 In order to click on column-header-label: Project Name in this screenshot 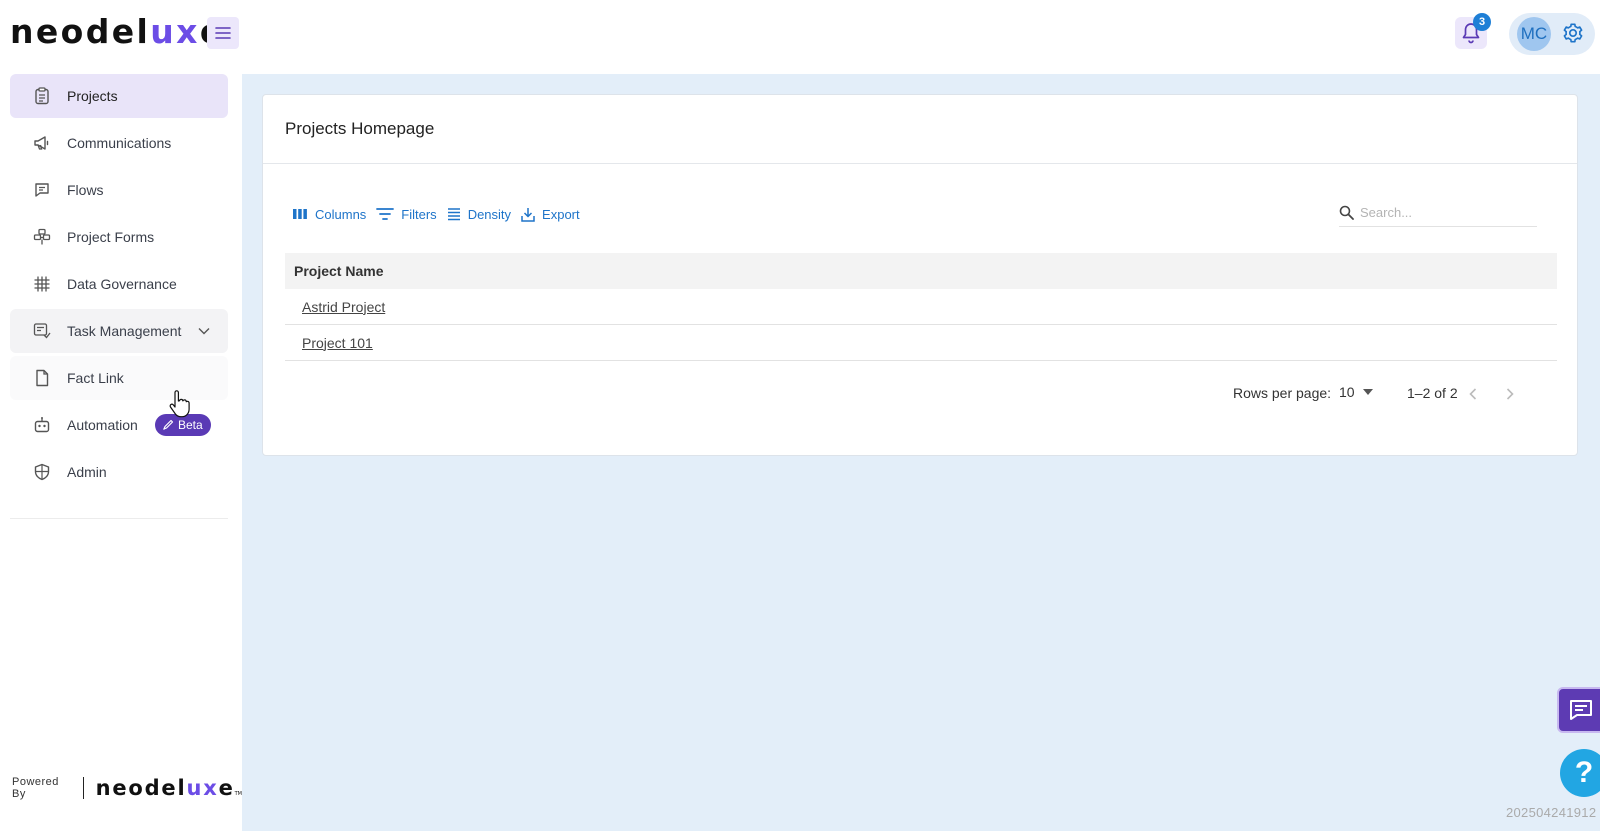, I will do `click(339, 271)`.